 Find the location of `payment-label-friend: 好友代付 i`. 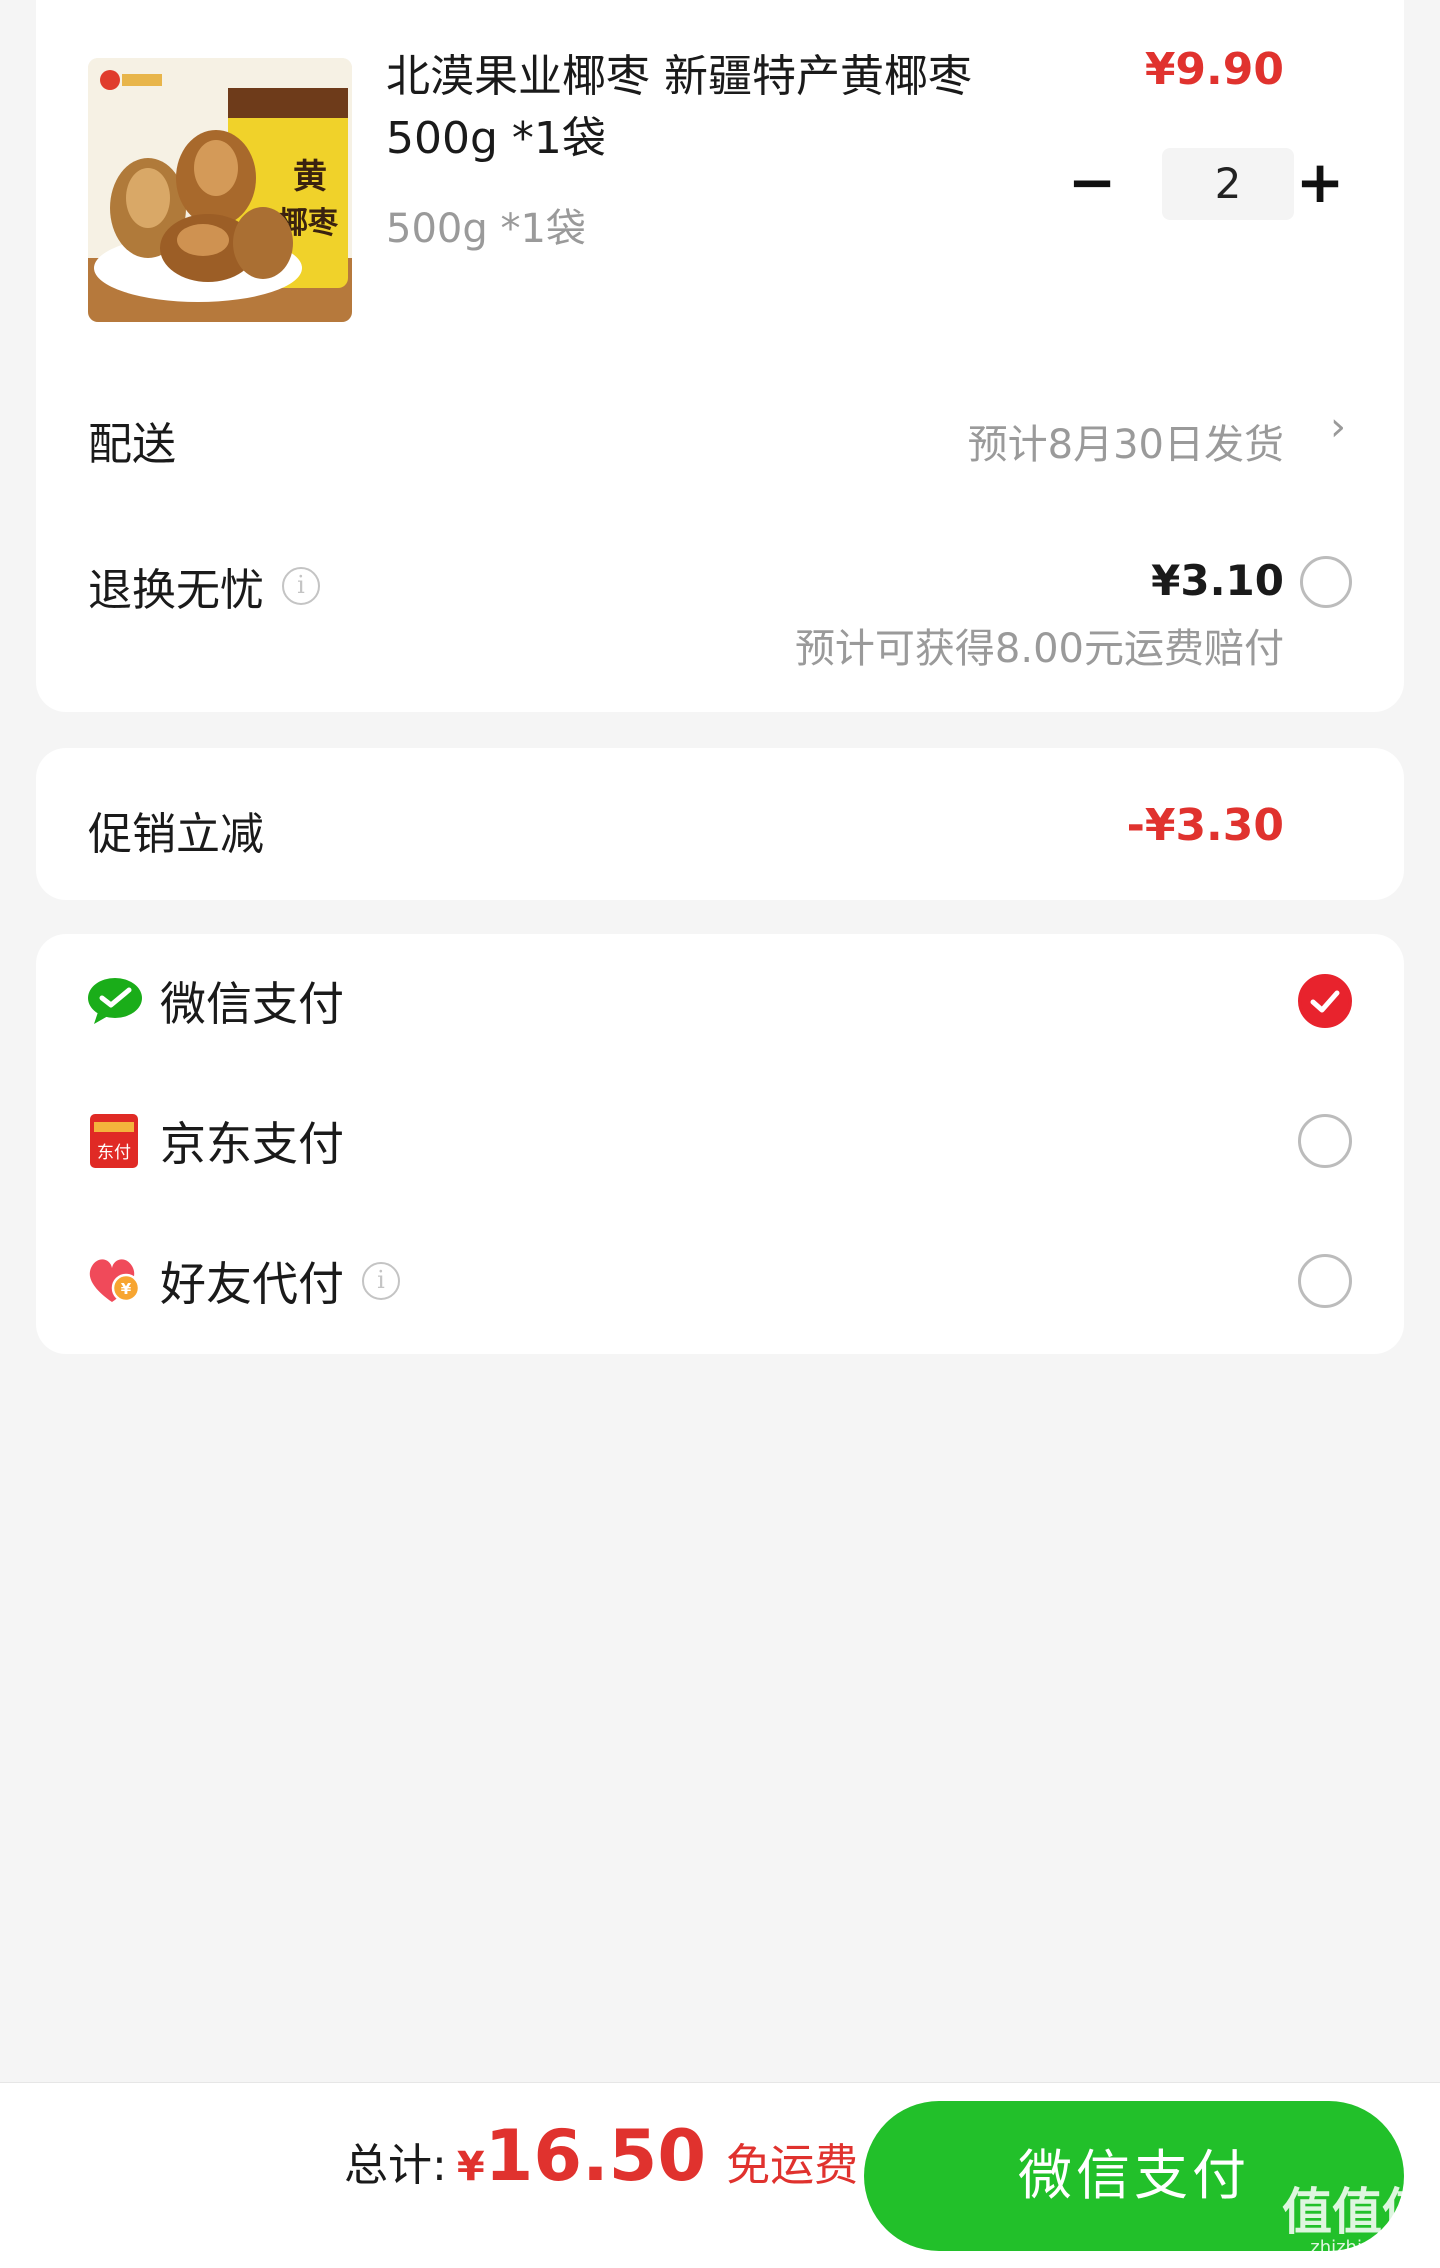

payment-label-friend: 好友代付 i is located at coordinates (280, 1281).